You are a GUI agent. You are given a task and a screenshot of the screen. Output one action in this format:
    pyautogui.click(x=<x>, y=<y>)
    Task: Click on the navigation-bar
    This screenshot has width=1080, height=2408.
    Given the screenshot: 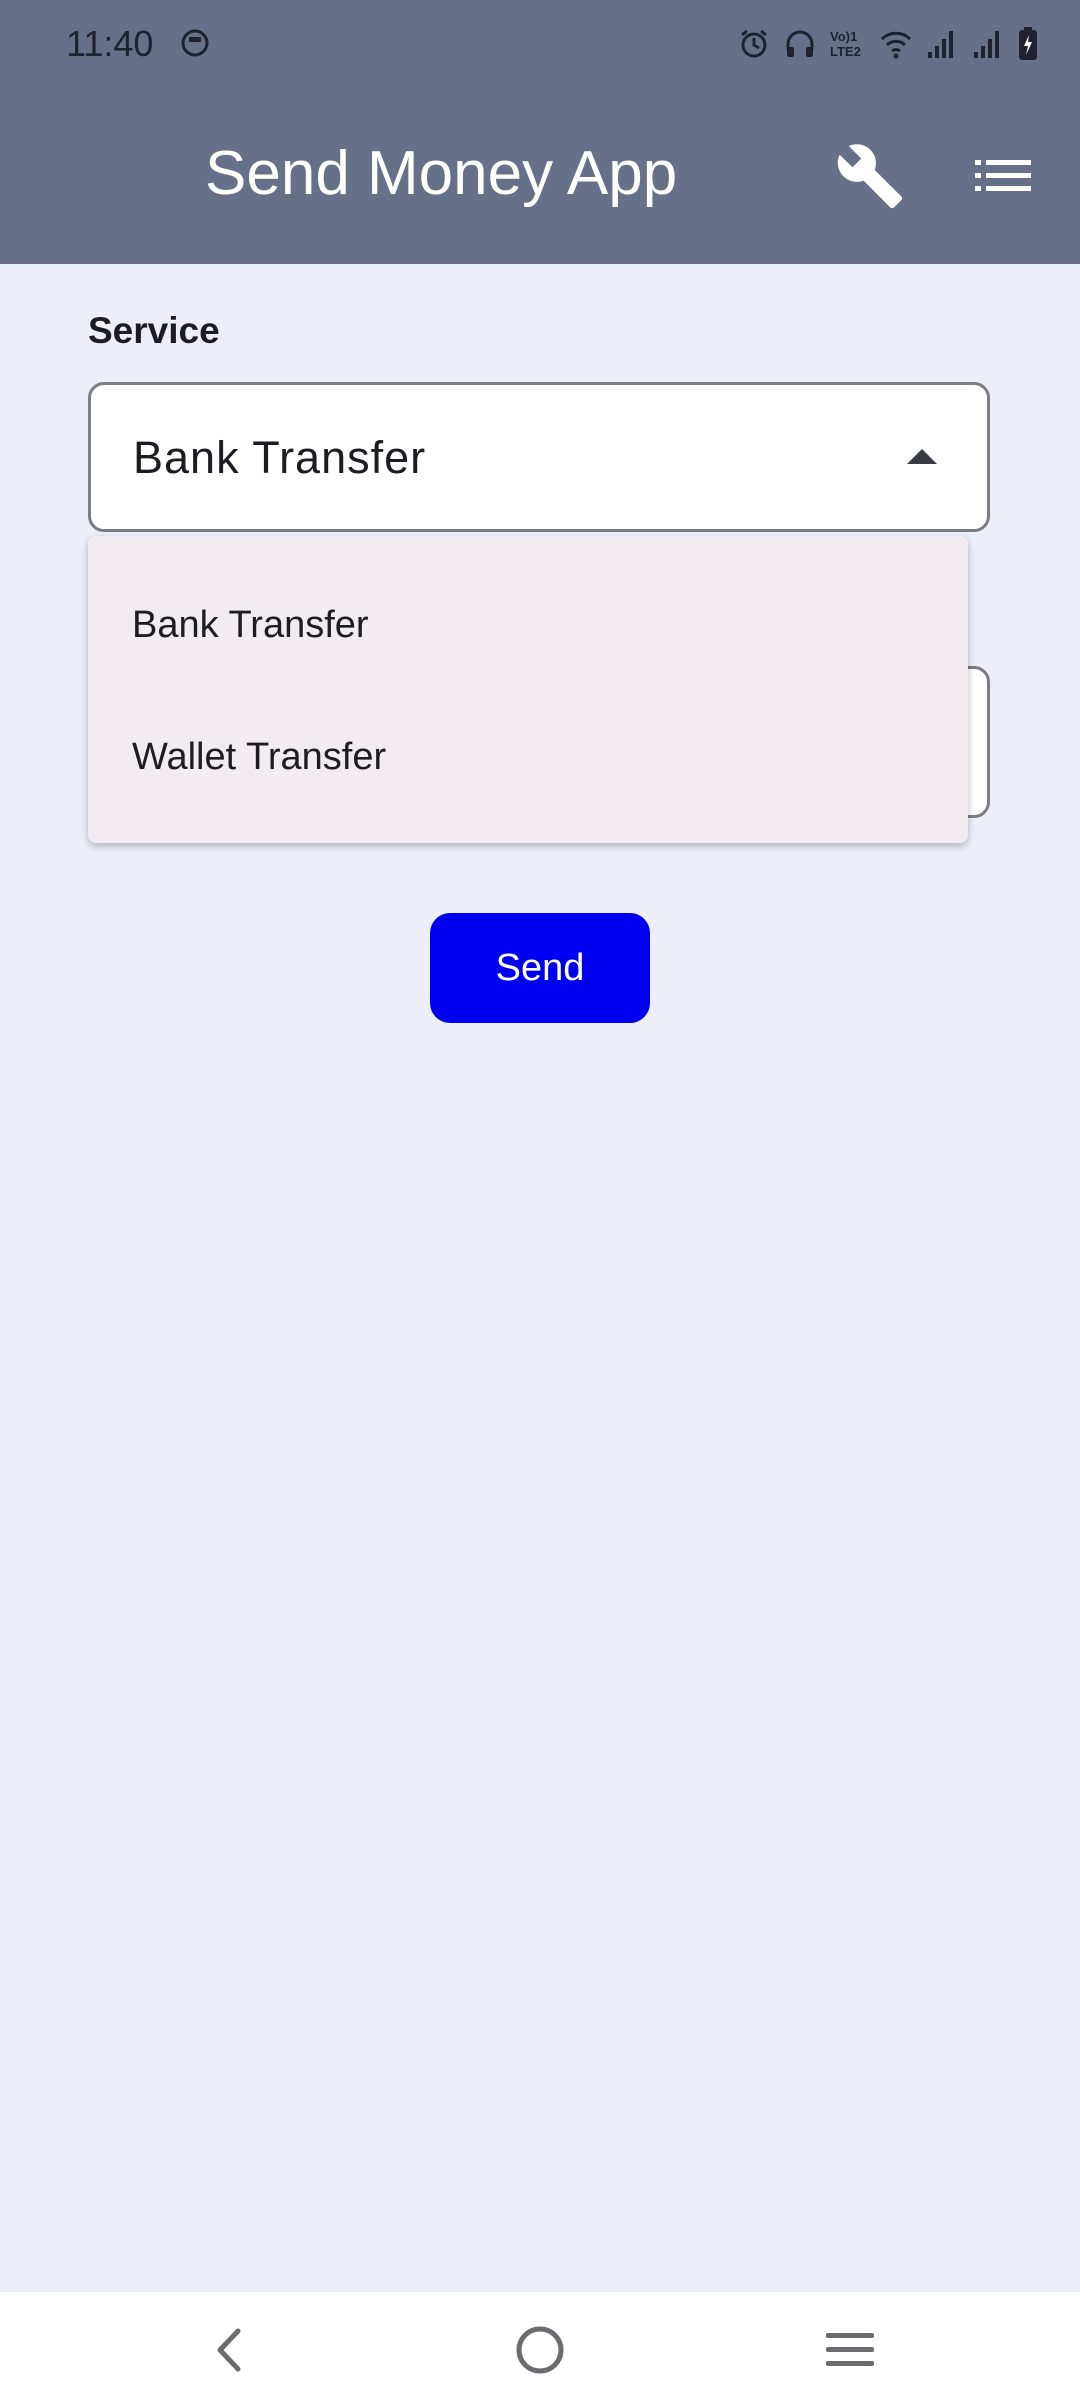 What is the action you would take?
    pyautogui.click(x=540, y=2350)
    